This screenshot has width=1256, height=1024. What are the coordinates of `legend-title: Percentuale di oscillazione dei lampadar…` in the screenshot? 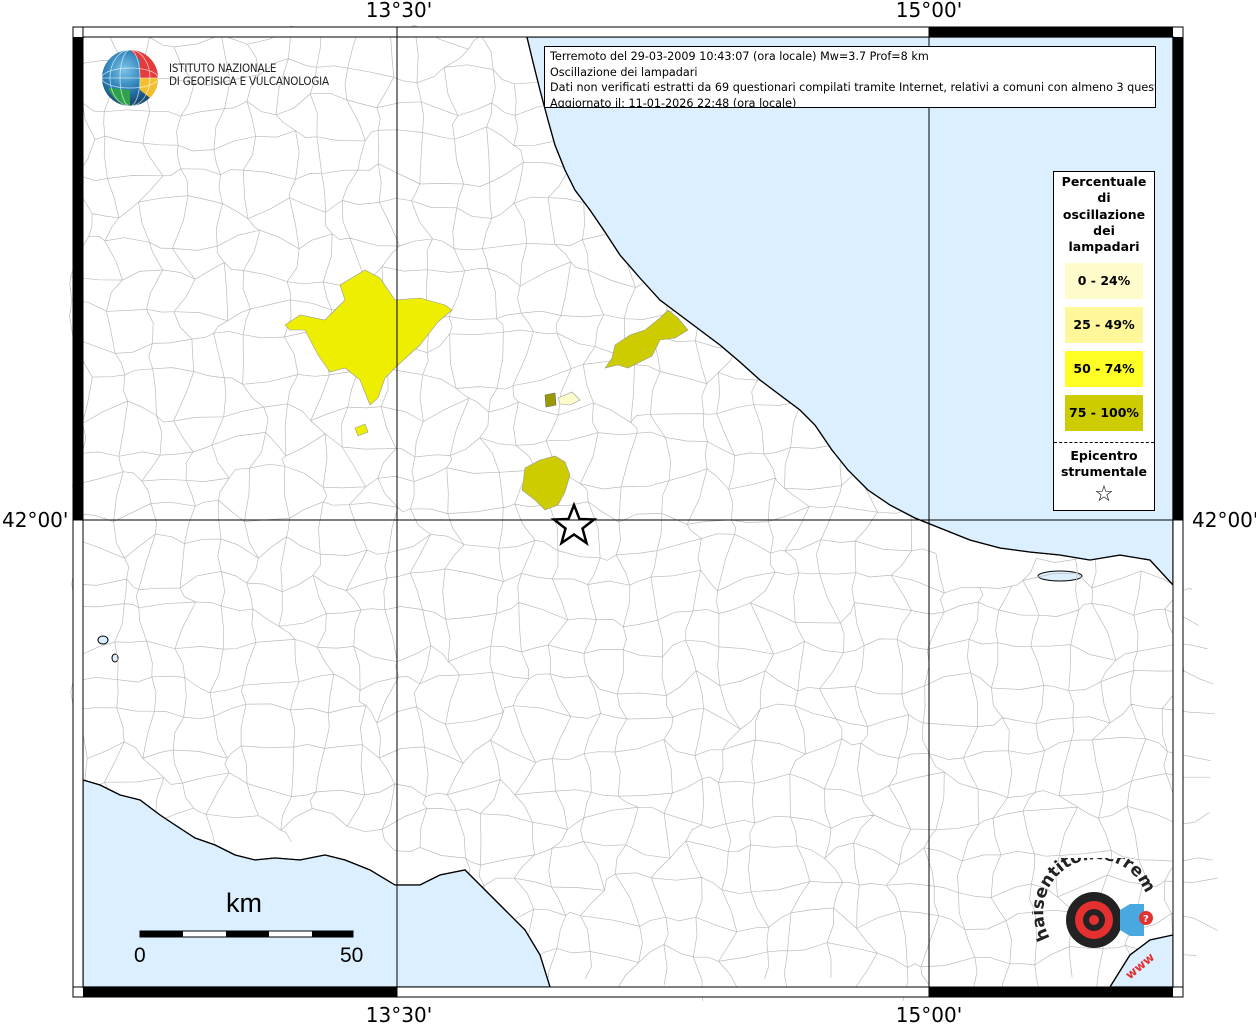 It's located at (1104, 214).